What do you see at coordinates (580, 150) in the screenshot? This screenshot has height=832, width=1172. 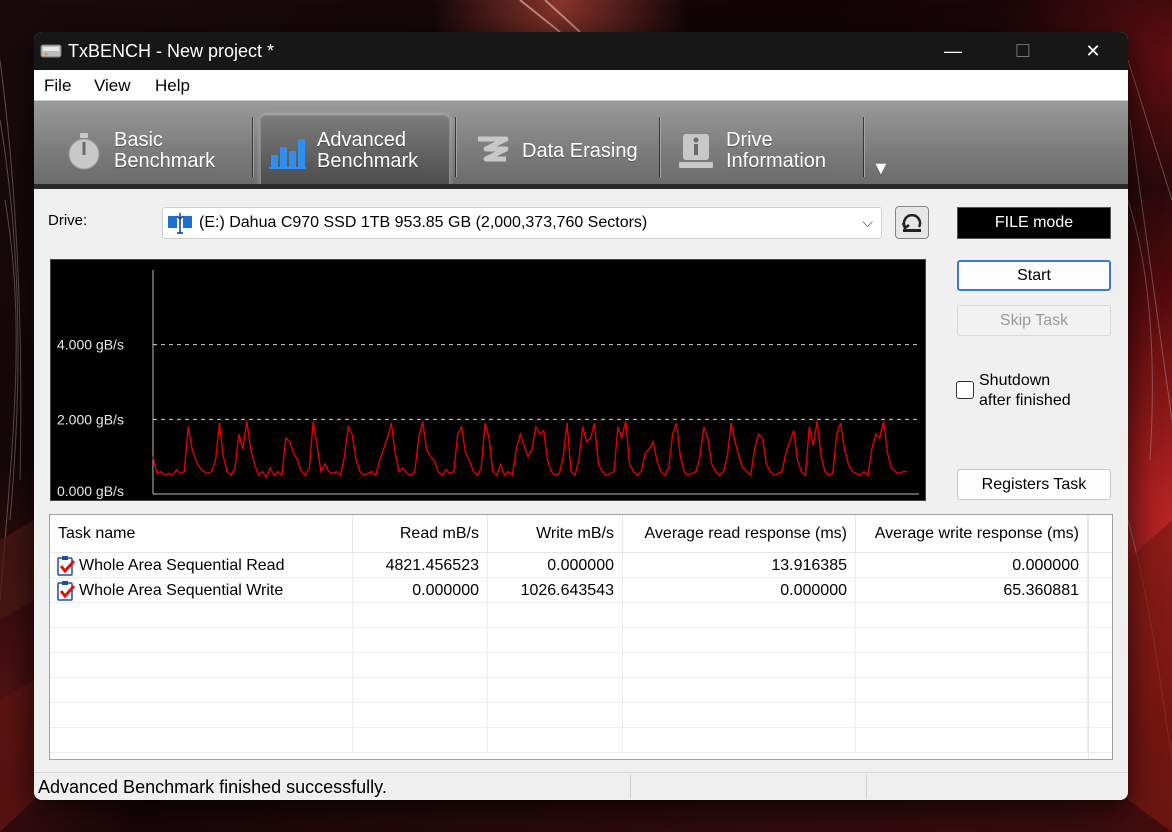 I see `tab-data-erasing-label: Data Erasing` at bounding box center [580, 150].